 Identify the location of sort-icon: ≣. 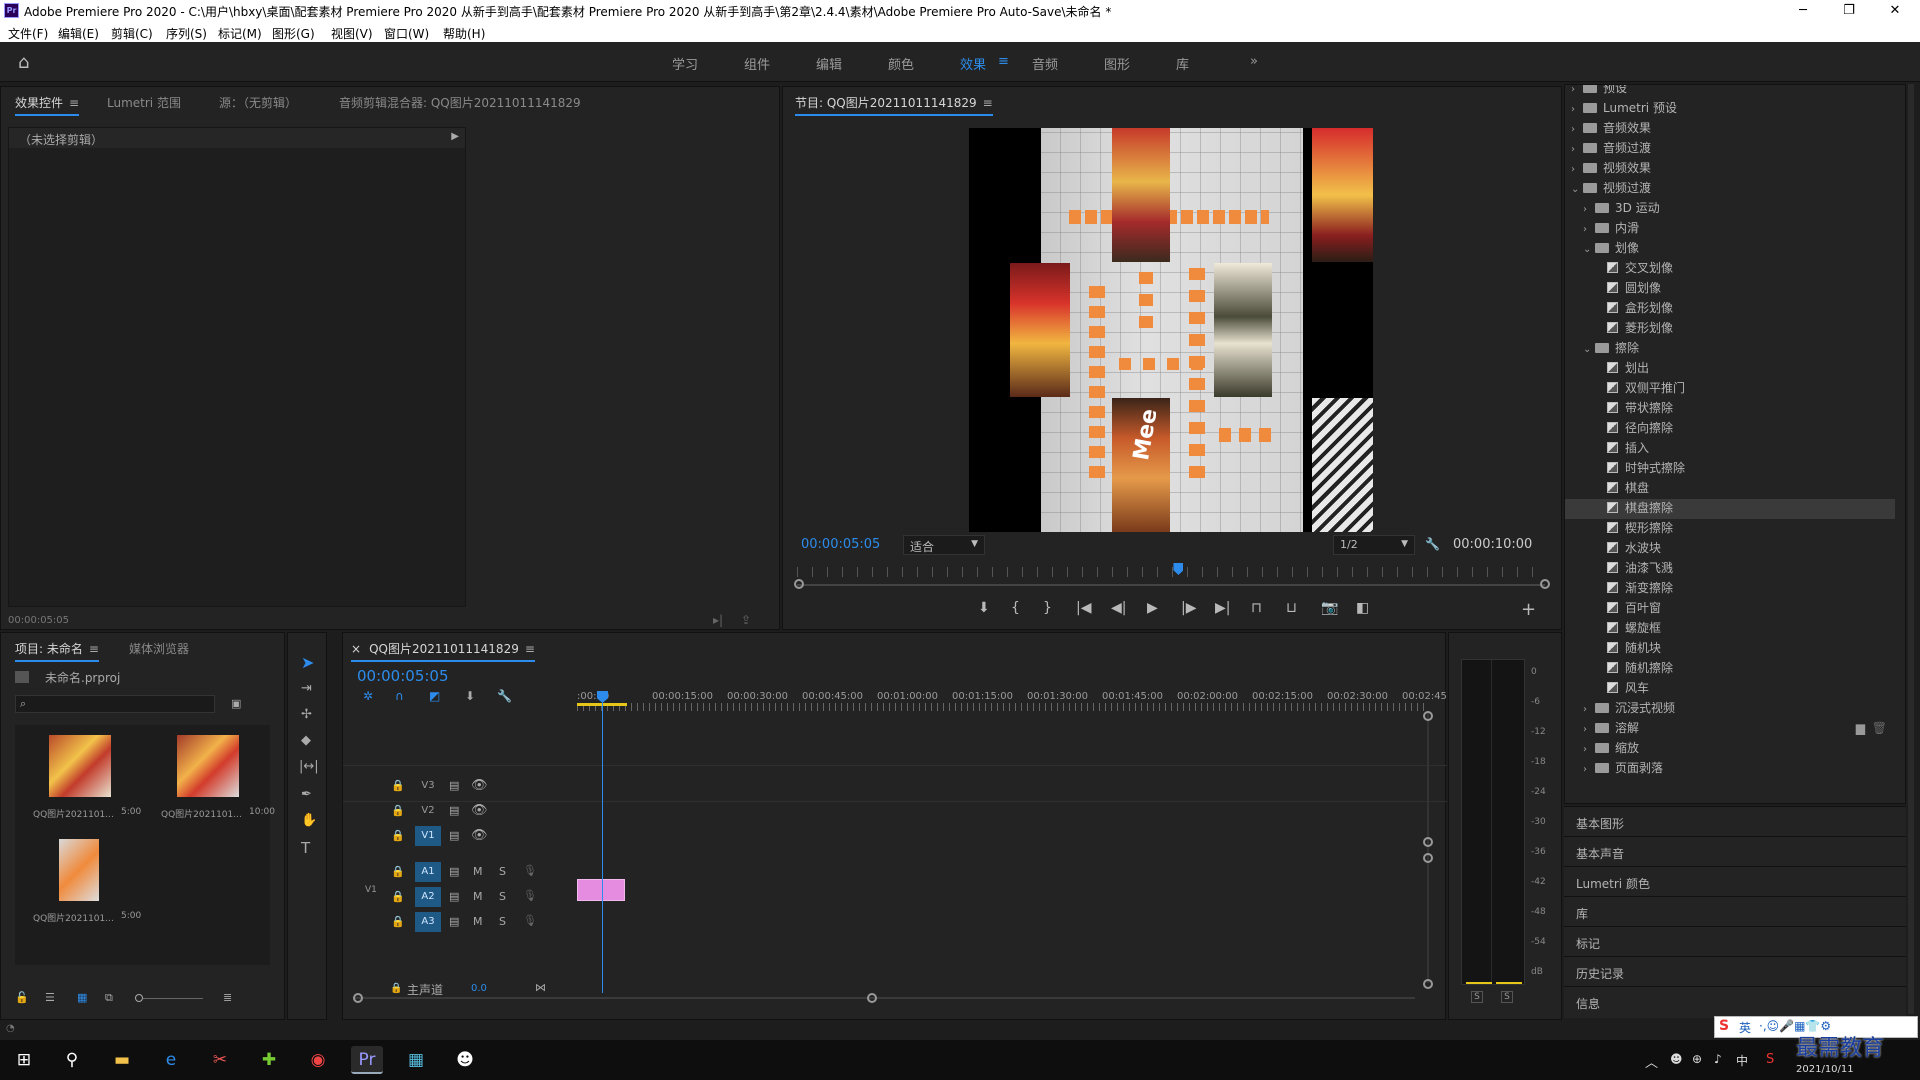
(227, 997).